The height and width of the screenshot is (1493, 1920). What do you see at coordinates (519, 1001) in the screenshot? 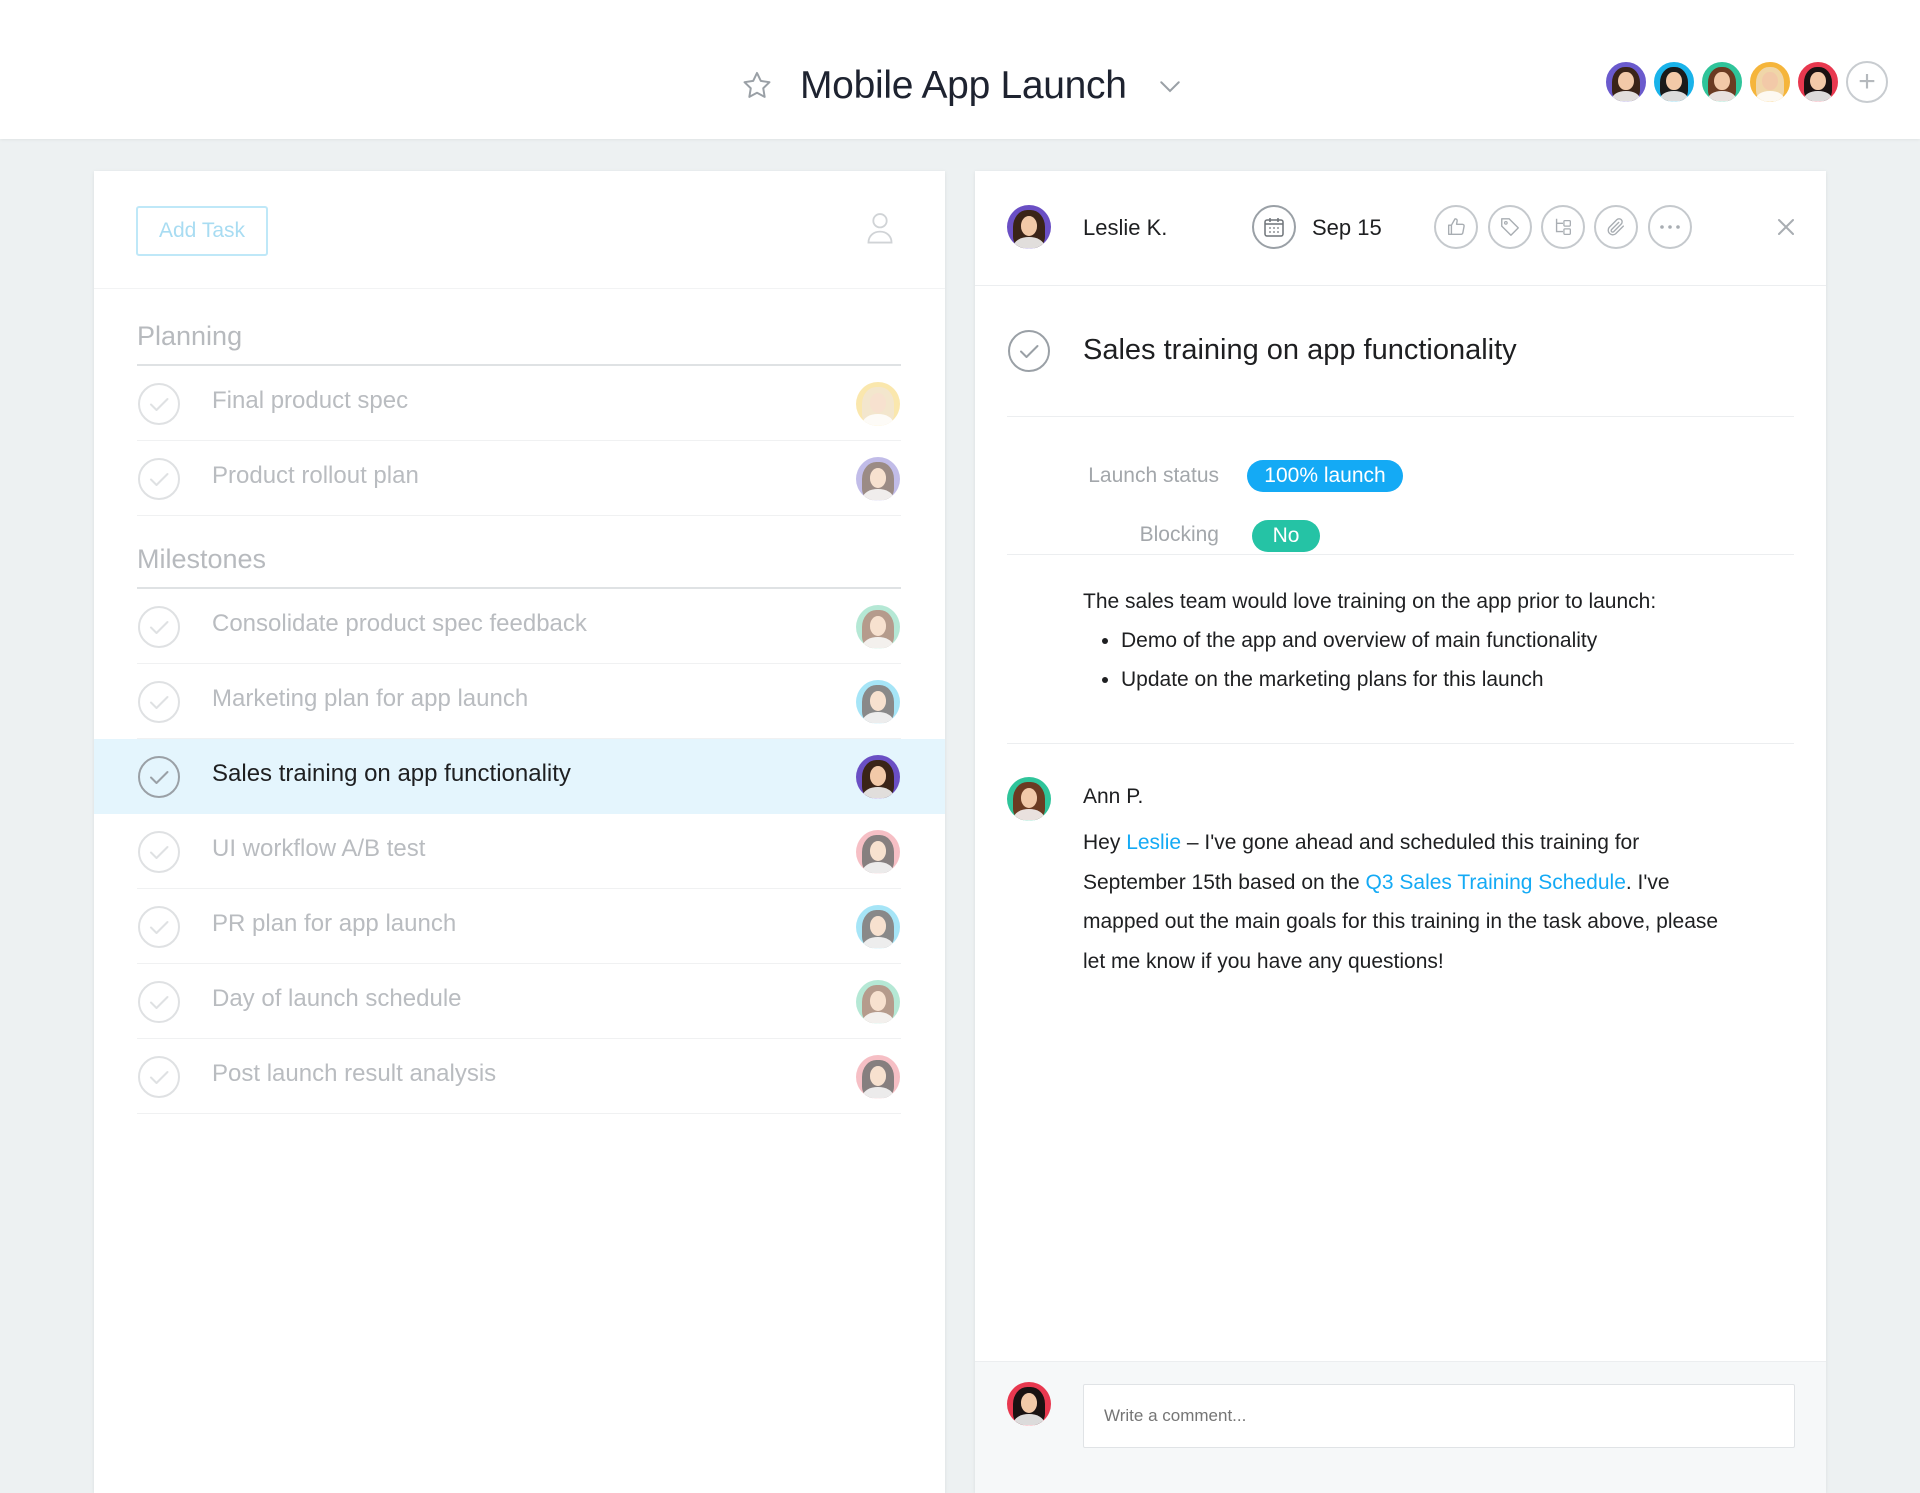
I see `task-row: Day of launch schedule` at bounding box center [519, 1001].